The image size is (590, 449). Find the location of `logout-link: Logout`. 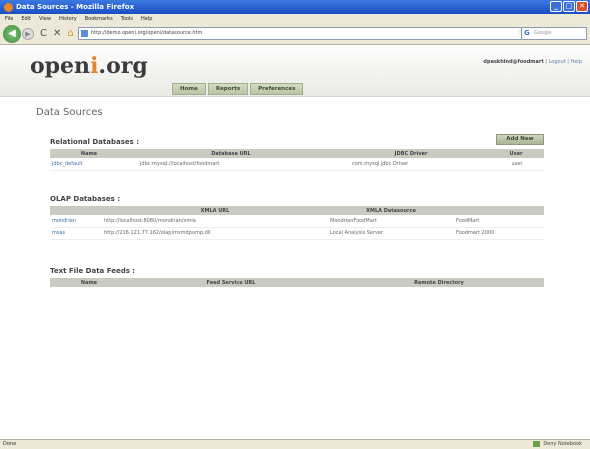

logout-link: Logout is located at coordinates (557, 62).